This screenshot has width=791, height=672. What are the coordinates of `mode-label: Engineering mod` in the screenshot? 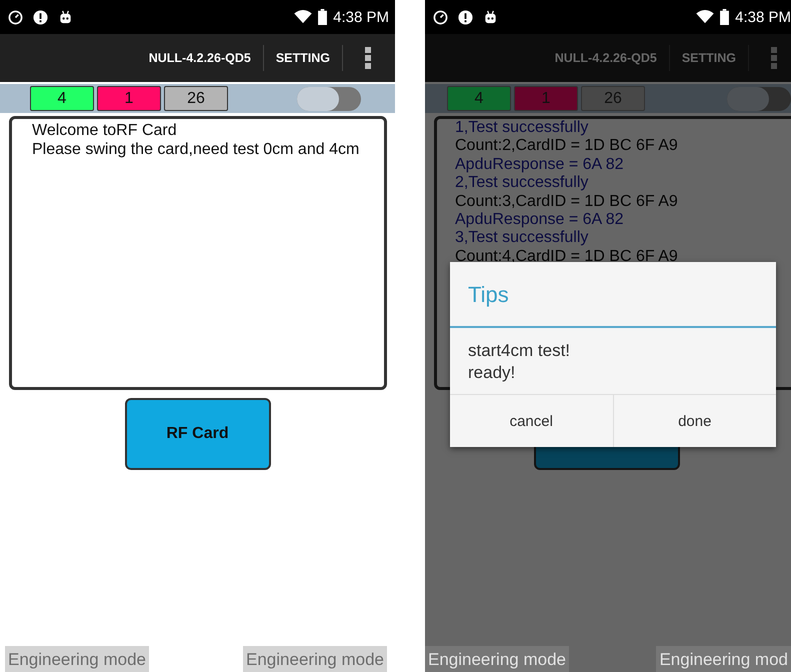 It's located at (723, 659).